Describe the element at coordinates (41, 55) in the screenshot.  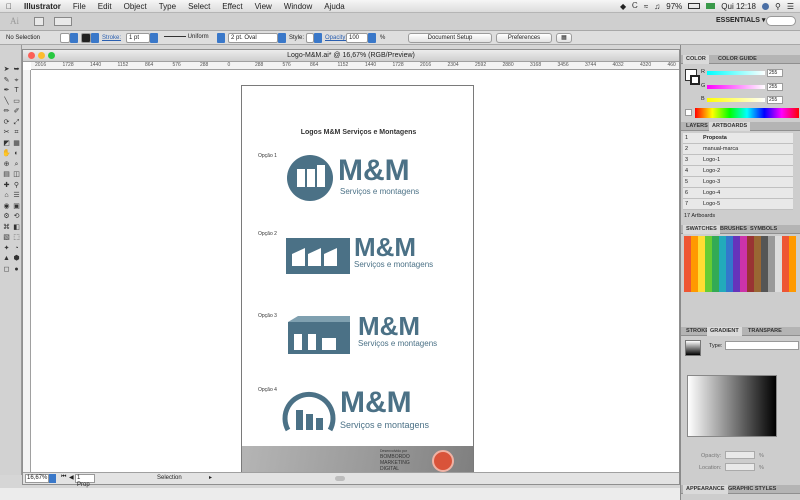
I see `minimize-button` at that location.